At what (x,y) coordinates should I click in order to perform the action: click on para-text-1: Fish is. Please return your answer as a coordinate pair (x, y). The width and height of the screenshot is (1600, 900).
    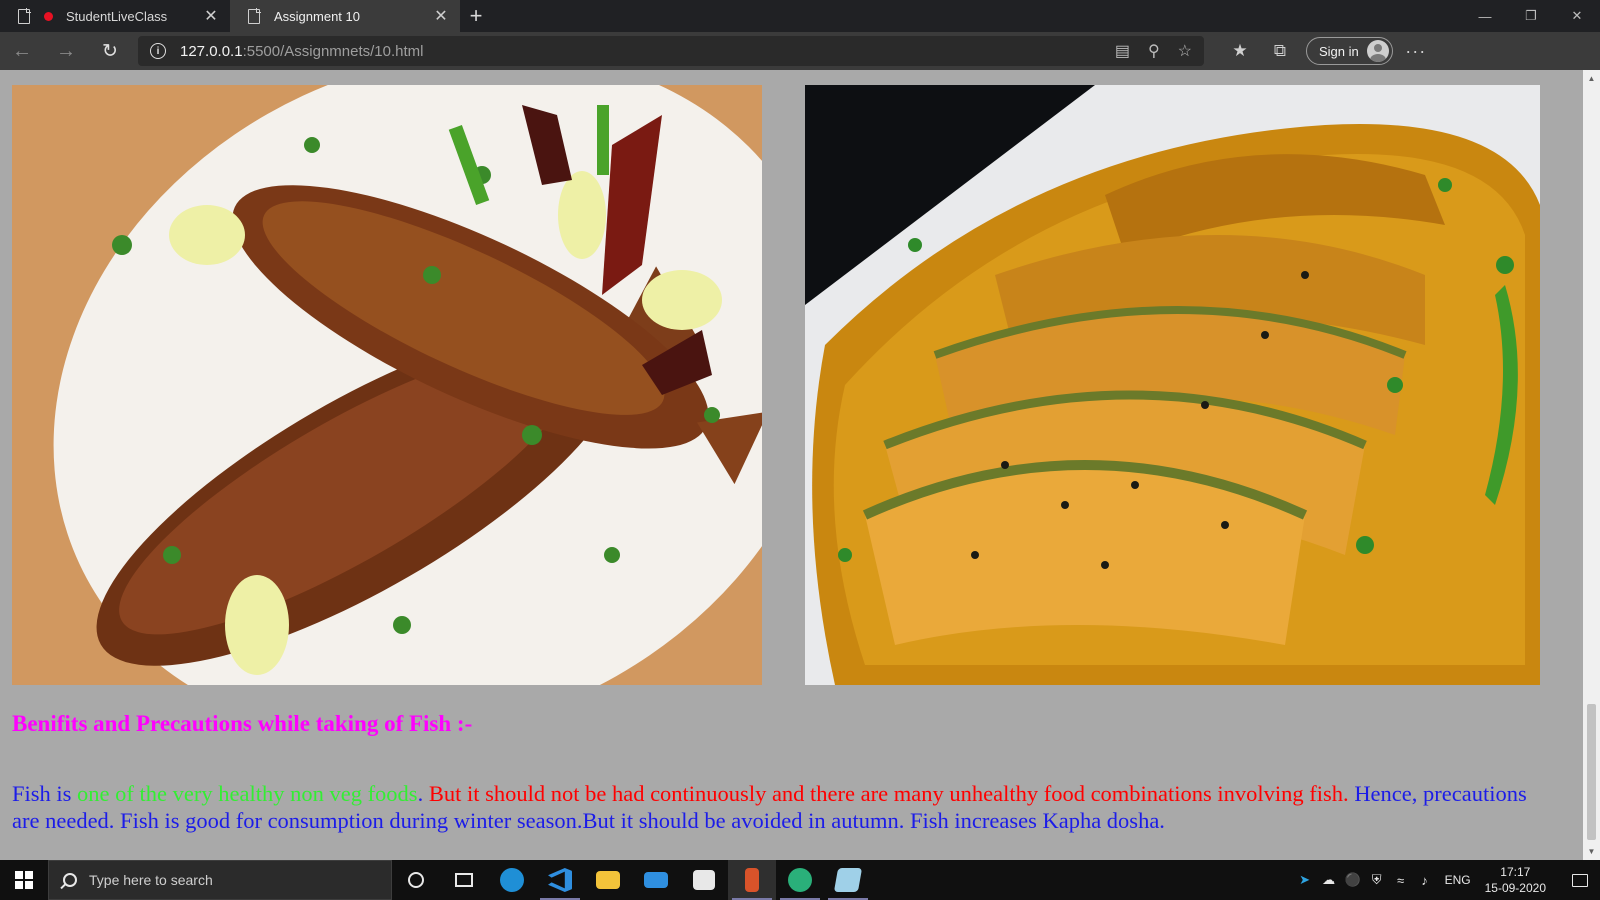
    Looking at the image, I should click on (45, 793).